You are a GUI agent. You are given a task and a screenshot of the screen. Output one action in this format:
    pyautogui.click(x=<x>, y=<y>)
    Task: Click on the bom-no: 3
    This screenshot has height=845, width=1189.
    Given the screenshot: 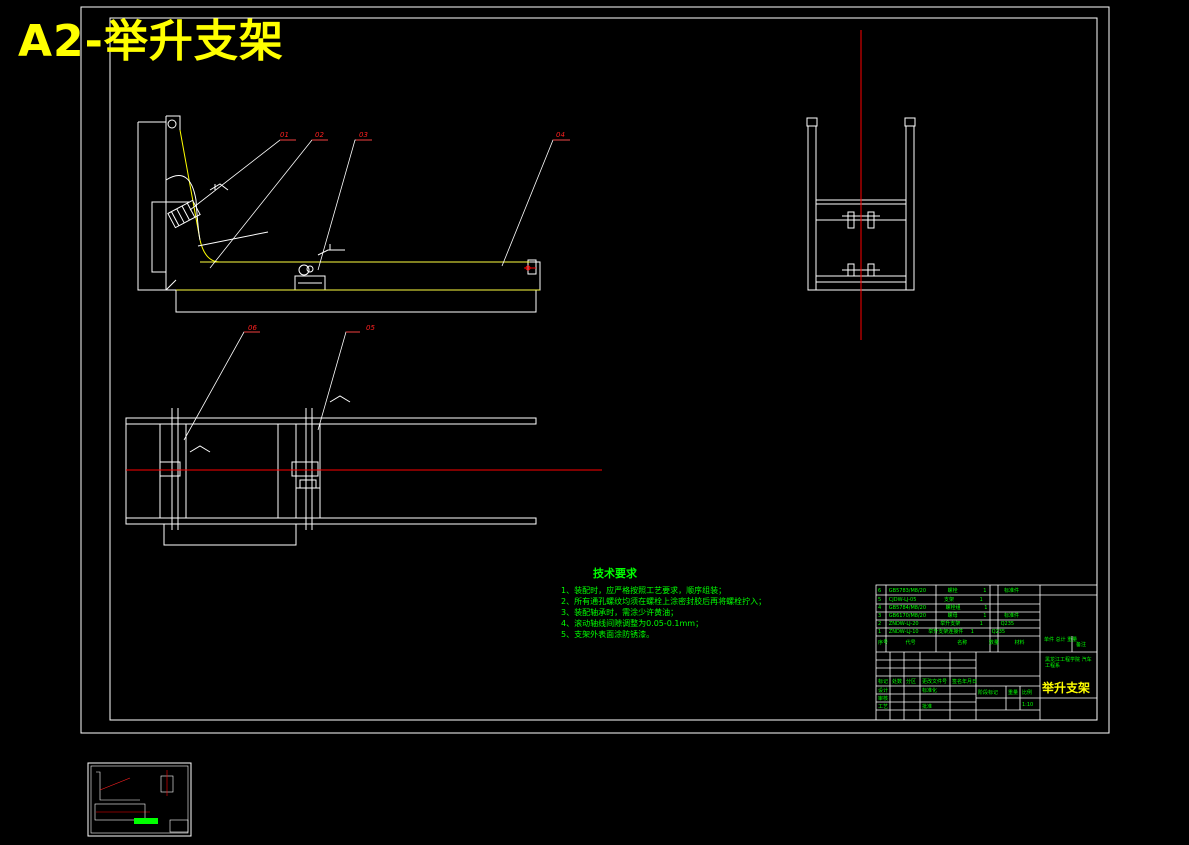 What is the action you would take?
    pyautogui.click(x=880, y=616)
    